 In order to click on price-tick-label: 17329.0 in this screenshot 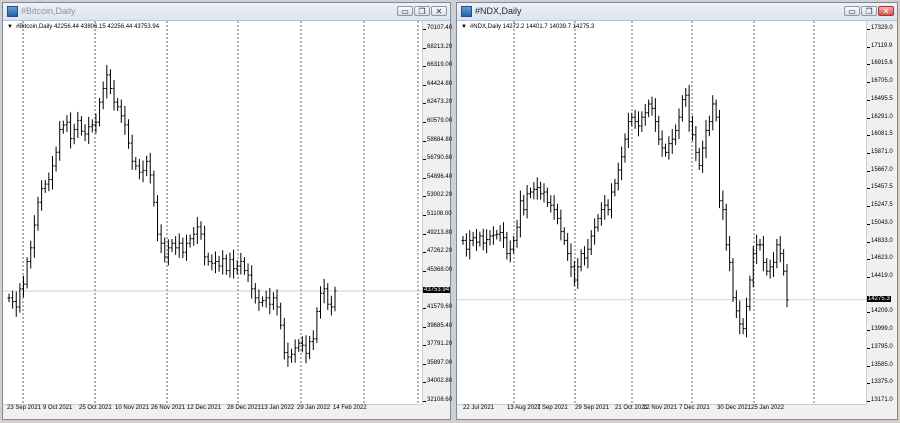, I will do `click(880, 28)`.